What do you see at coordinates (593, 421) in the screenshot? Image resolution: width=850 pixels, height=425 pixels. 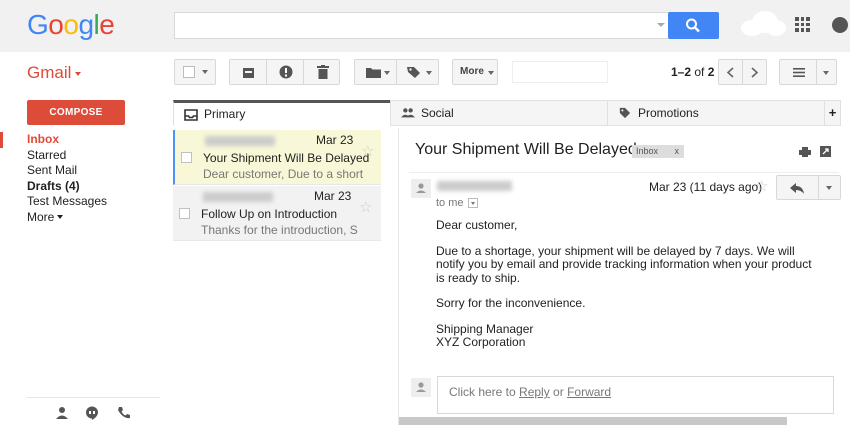 I see `horizontal-scrollbar` at bounding box center [593, 421].